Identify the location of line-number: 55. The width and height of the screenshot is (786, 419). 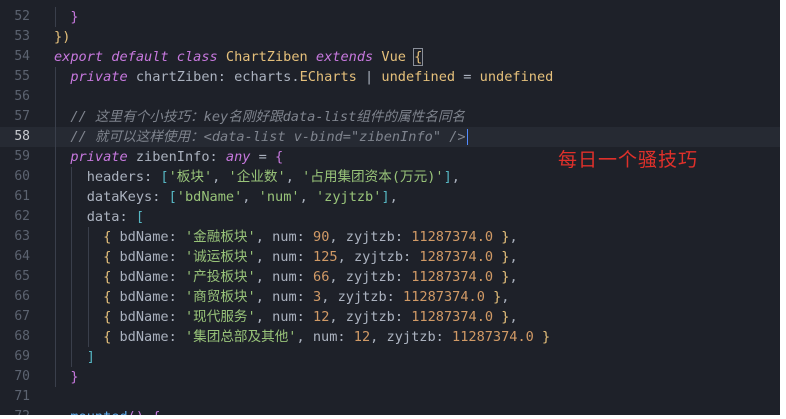
(22, 76).